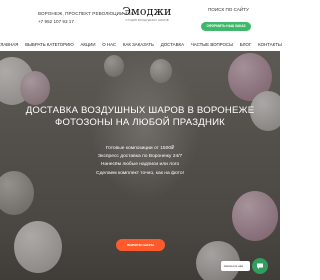 The image size is (320, 280). What do you see at coordinates (49, 44) in the screenshot?
I see `menu-item-category: ВЫБРАТЬ КАТЕГОРИЮ` at bounding box center [49, 44].